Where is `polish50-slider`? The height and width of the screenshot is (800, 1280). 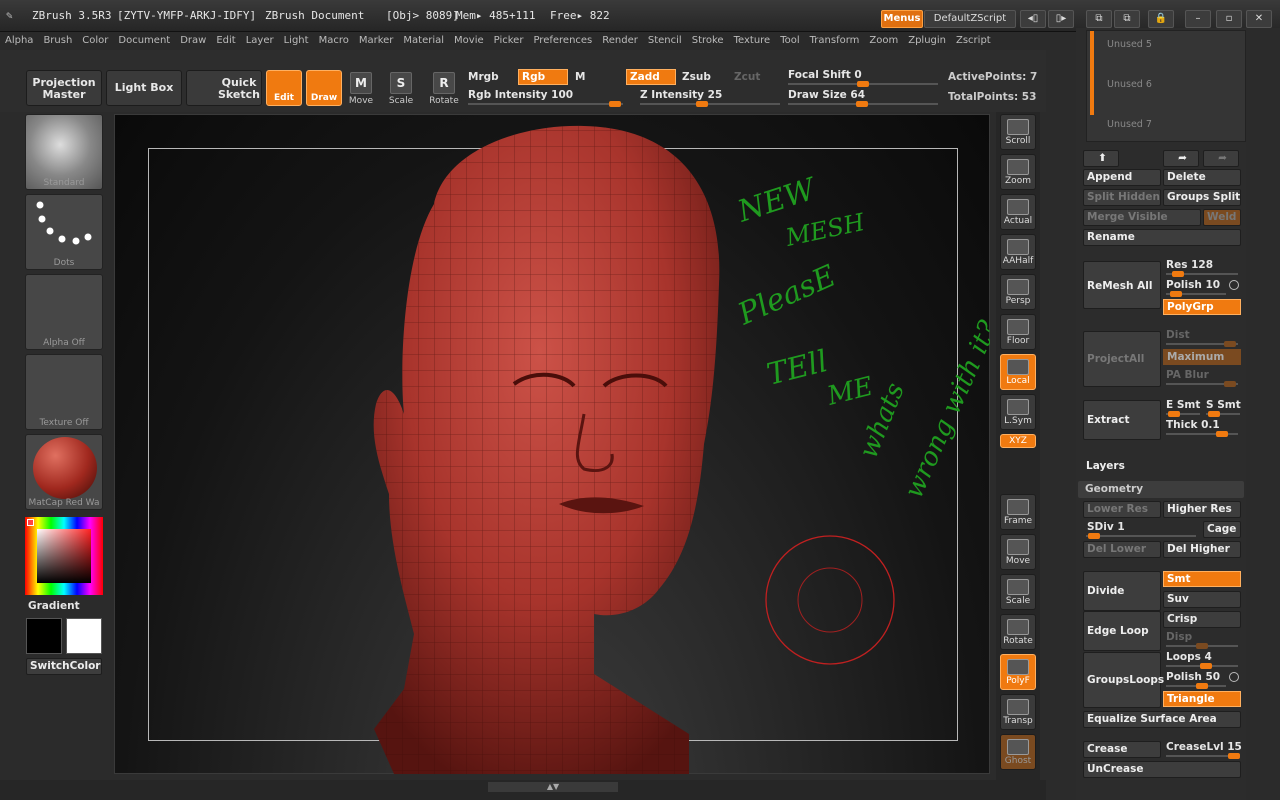
polish50-slider is located at coordinates (1196, 686).